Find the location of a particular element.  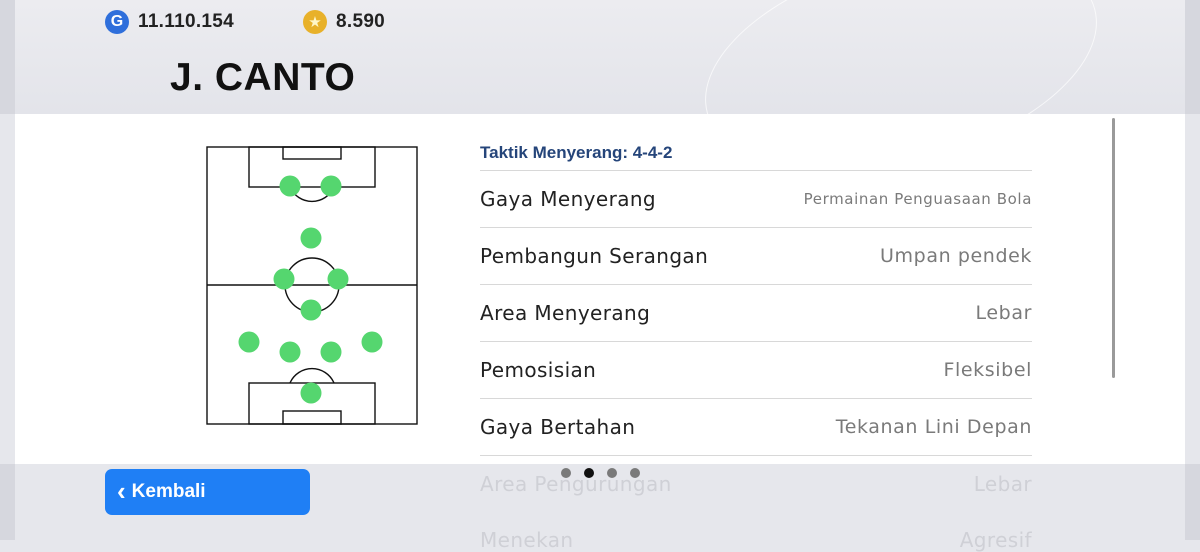

scrollbar is located at coordinates (1113, 248).